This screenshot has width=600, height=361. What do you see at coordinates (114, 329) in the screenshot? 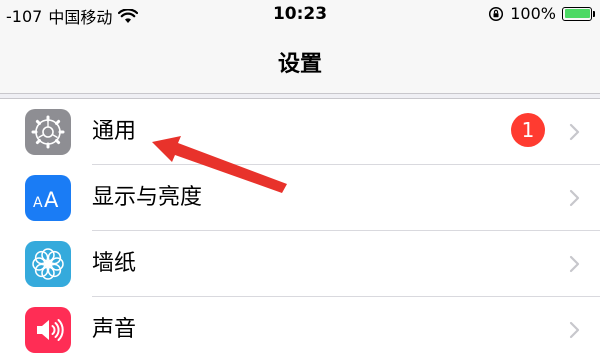
I see `settings-row-label: 声音` at bounding box center [114, 329].